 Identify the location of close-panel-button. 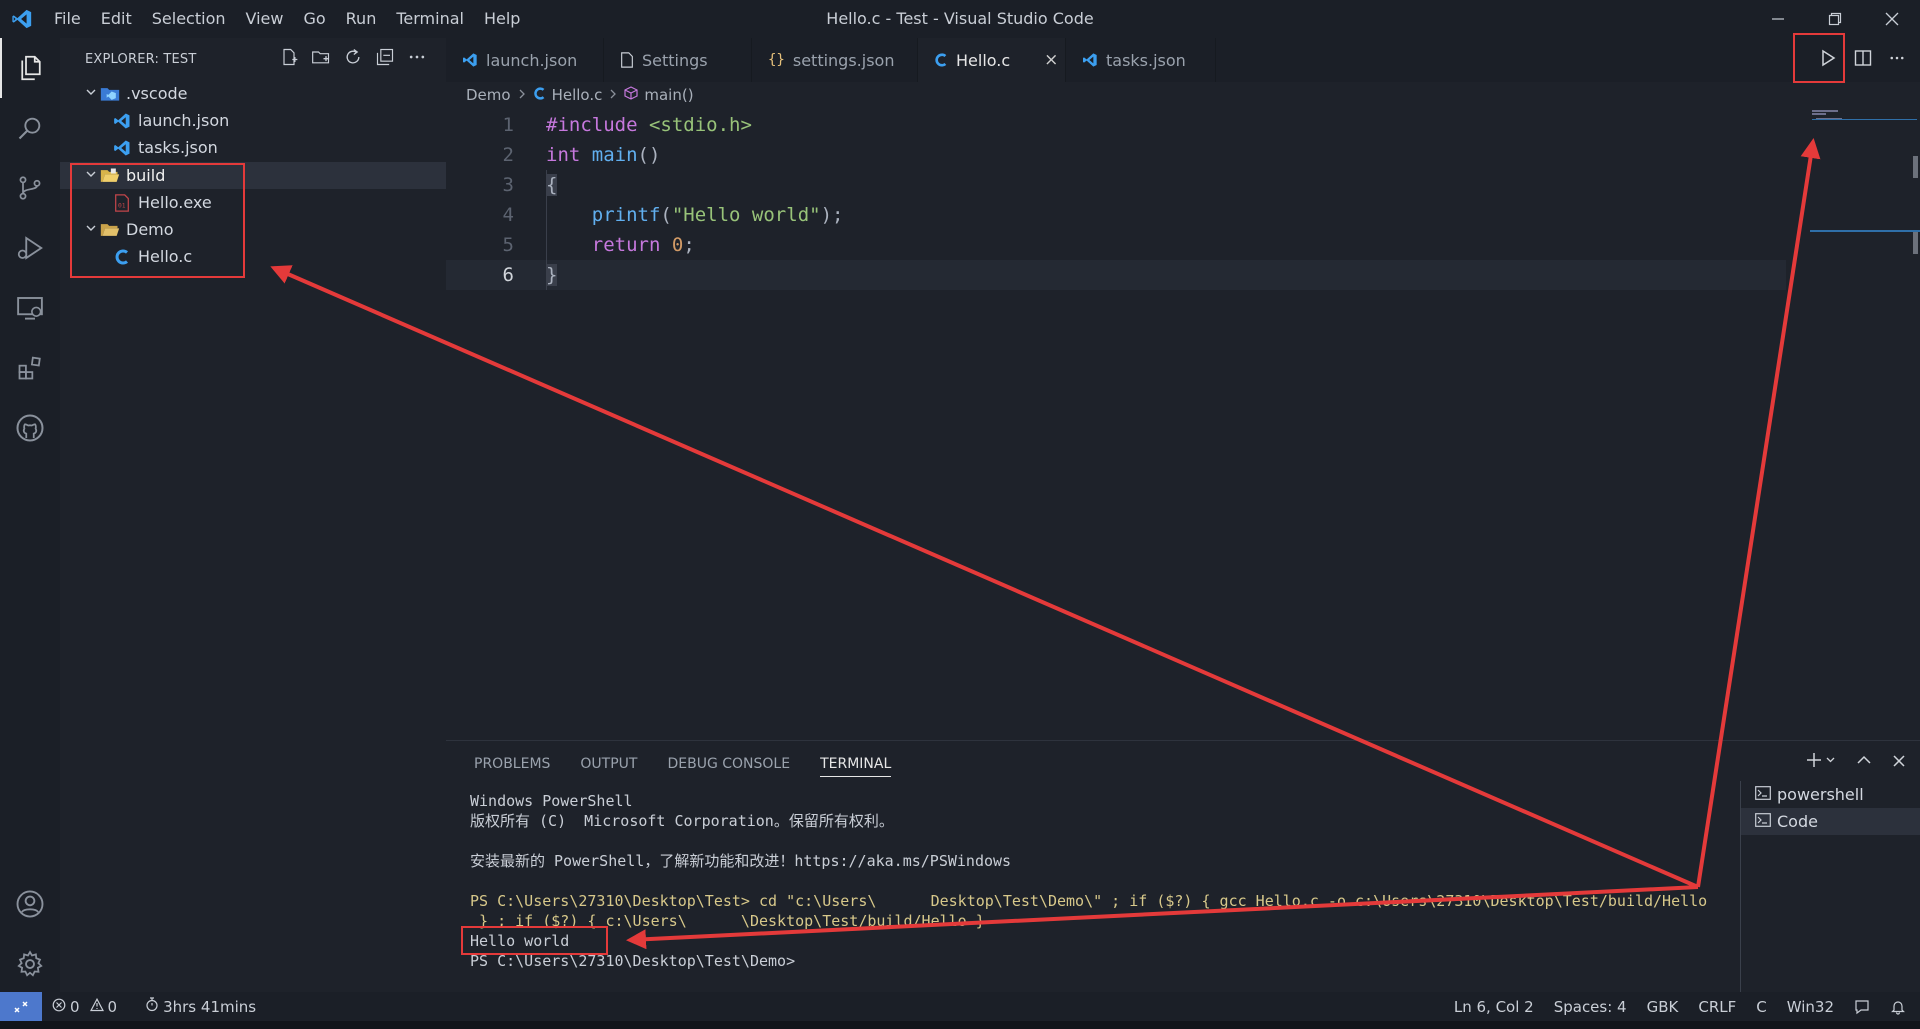
(1899, 762).